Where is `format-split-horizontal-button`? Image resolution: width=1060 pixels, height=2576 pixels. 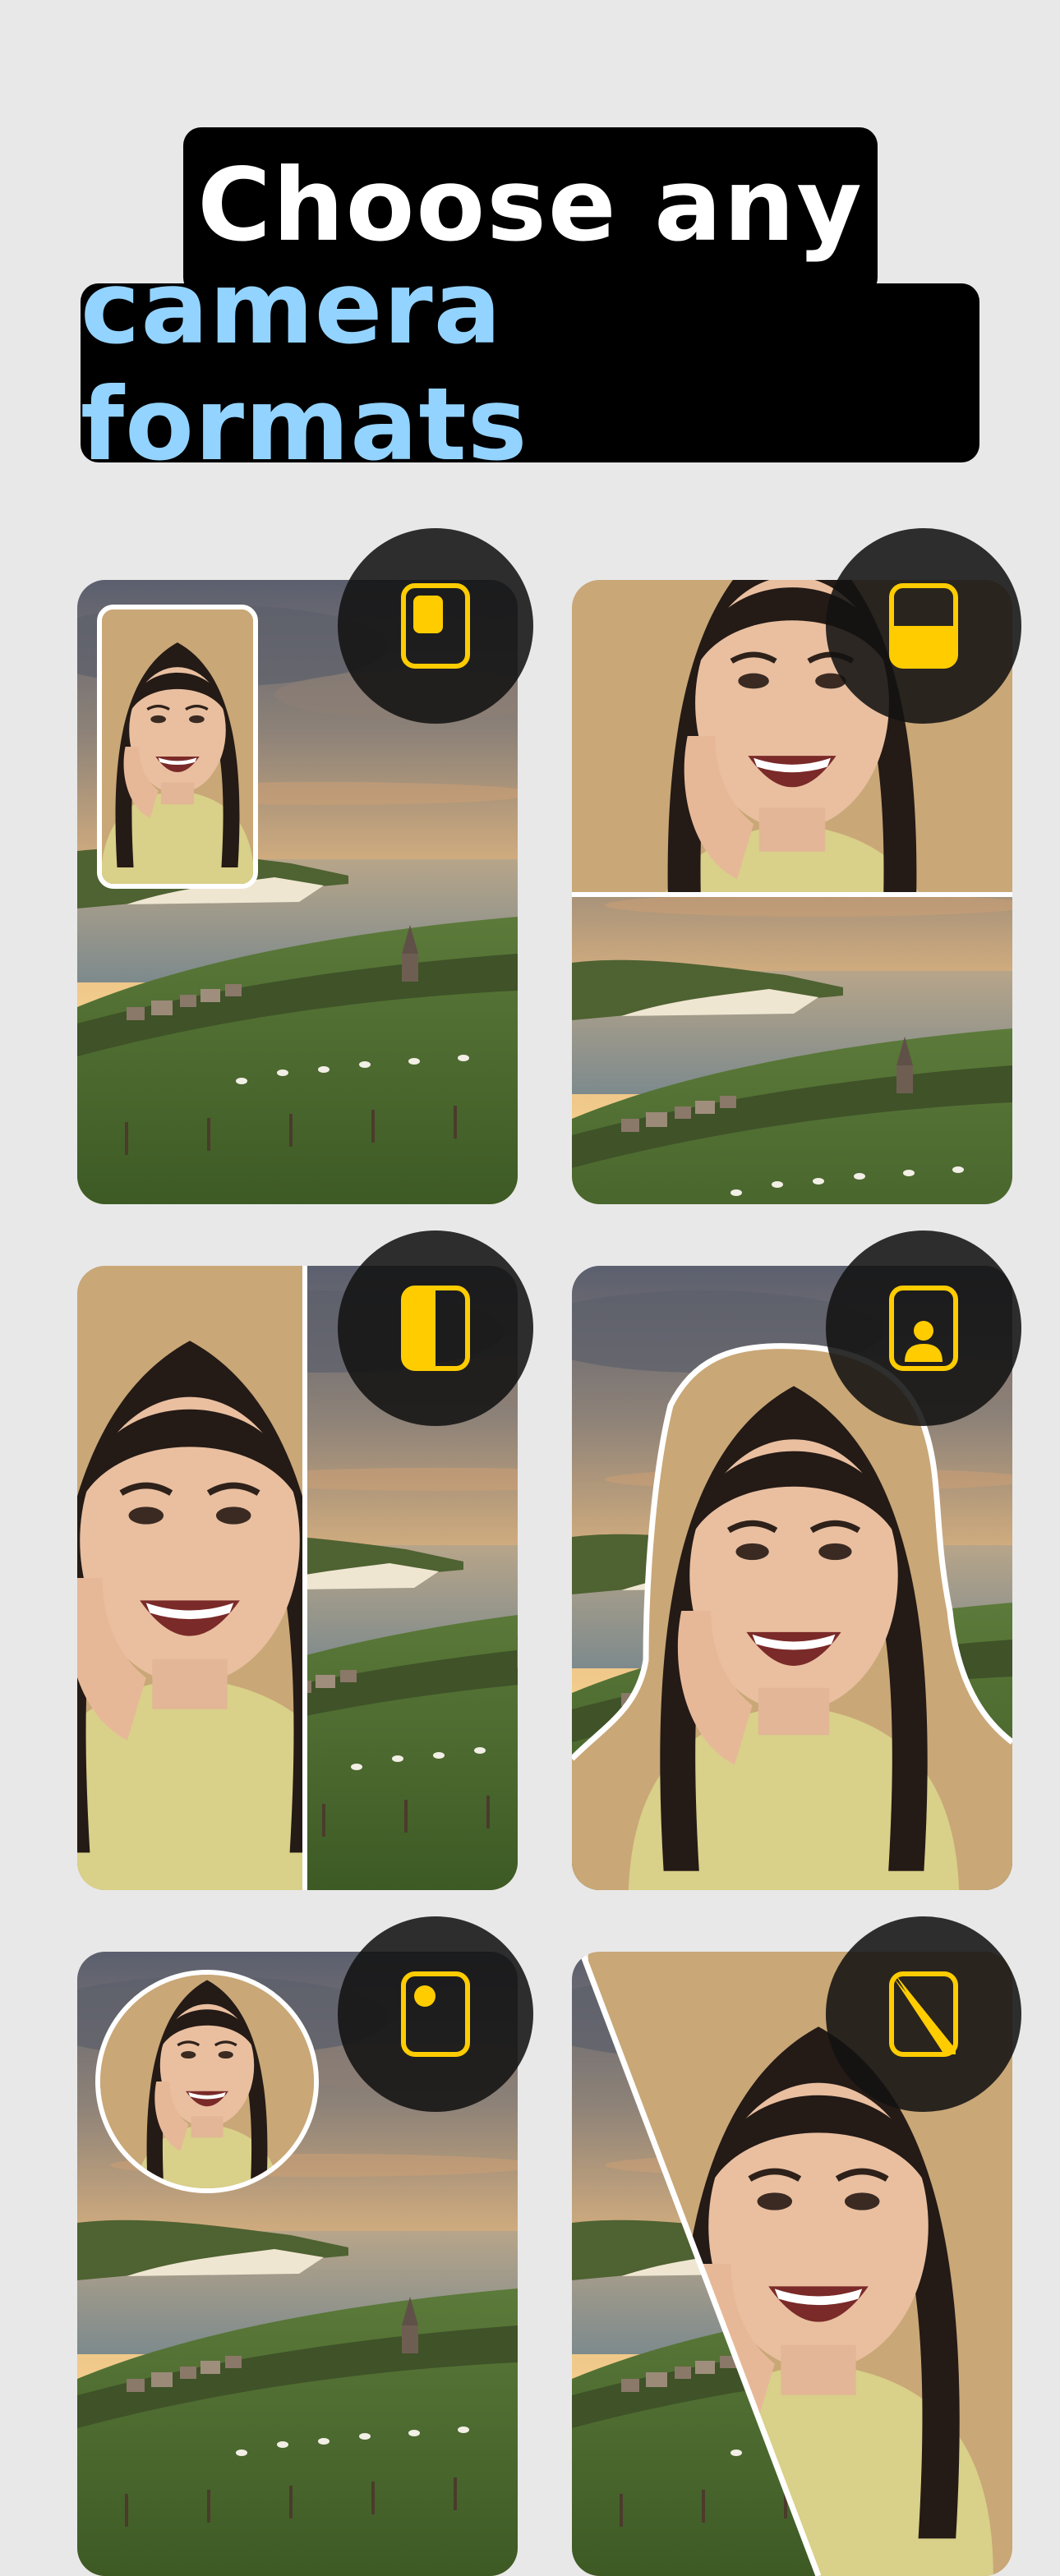
format-split-horizontal-button is located at coordinates (924, 626).